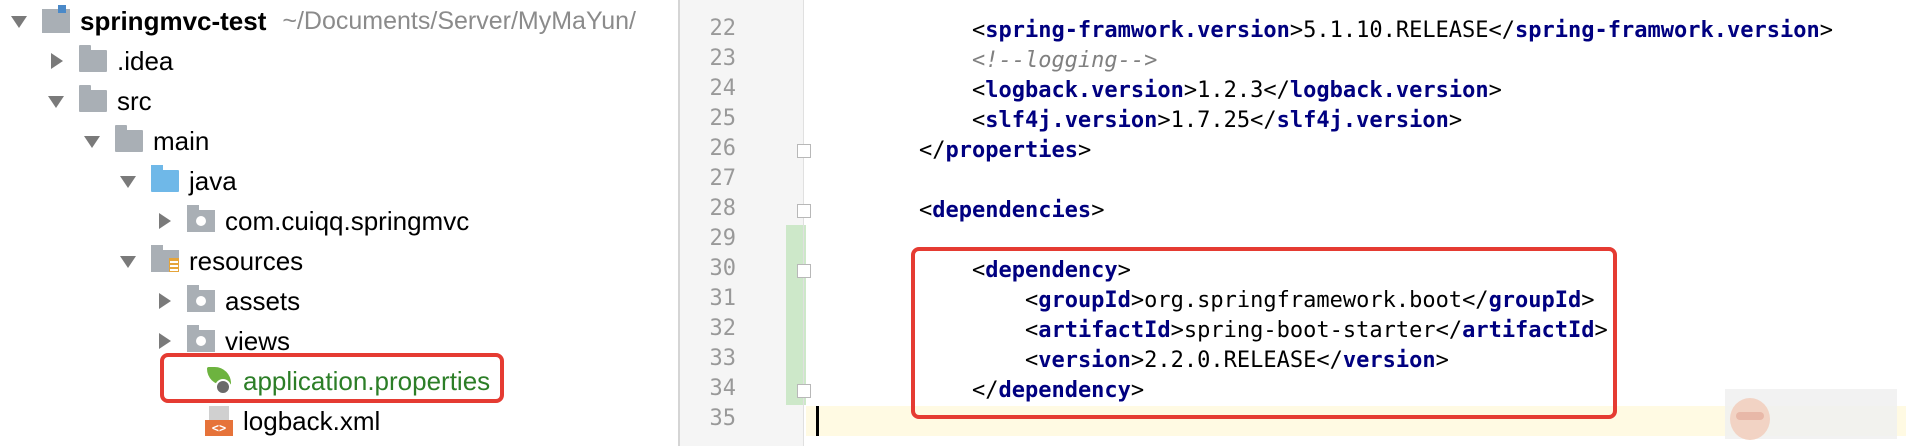 Image resolution: width=1906 pixels, height=446 pixels. What do you see at coordinates (708, 358) in the screenshot?
I see `line-number: 33` at bounding box center [708, 358].